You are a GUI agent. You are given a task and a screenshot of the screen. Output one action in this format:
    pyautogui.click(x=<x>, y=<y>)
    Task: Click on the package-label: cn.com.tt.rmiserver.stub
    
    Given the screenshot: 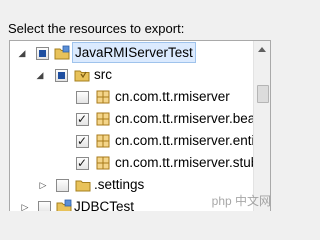 What is the action you would take?
    pyautogui.click(x=187, y=162)
    